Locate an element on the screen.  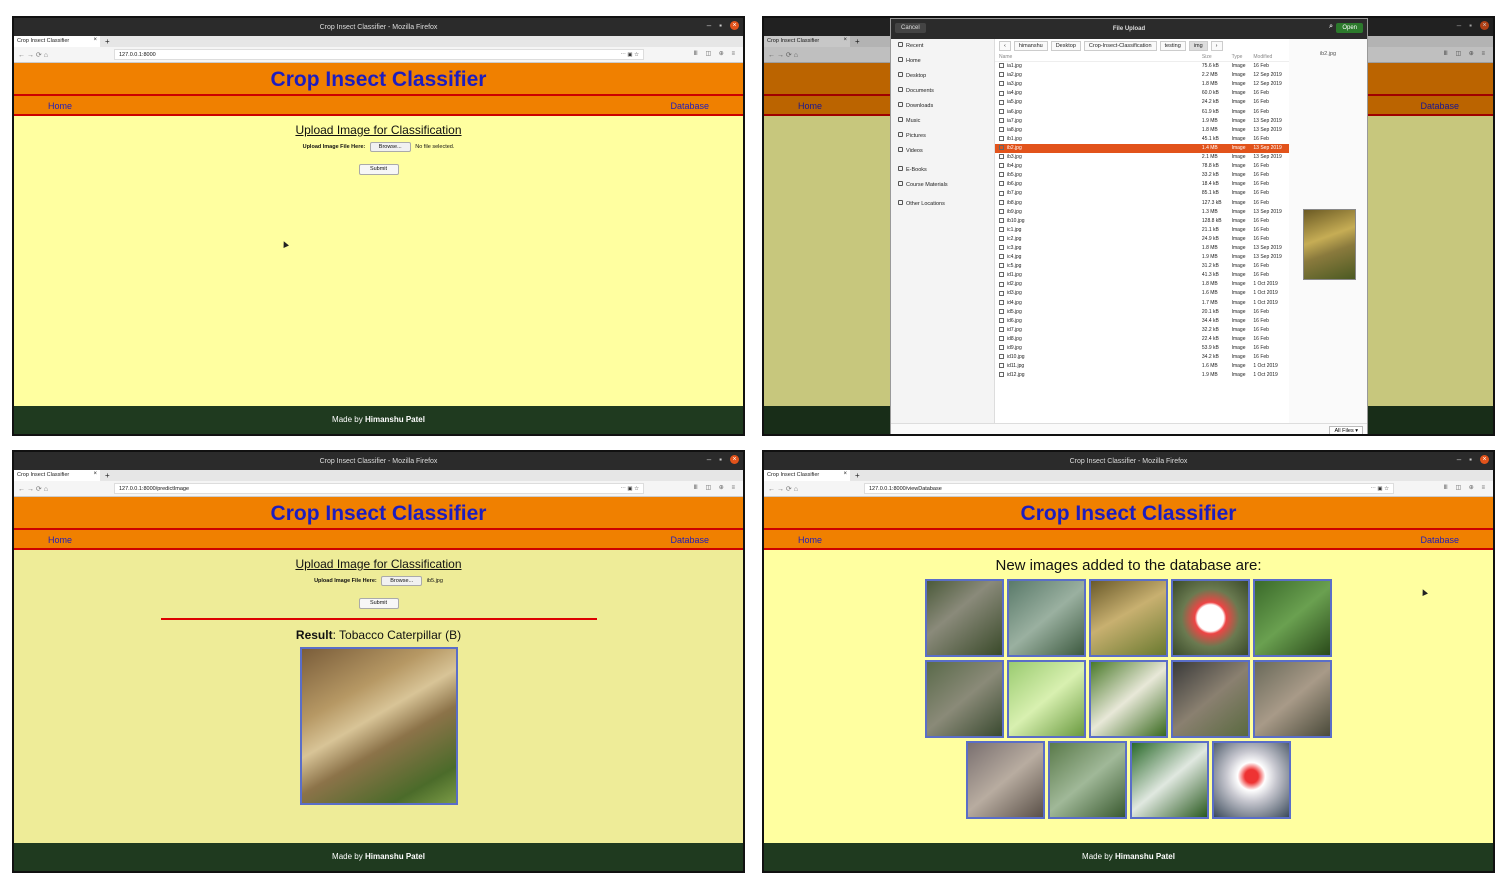
breadcrumb-item: Desktop is located at coordinates (1065, 46).